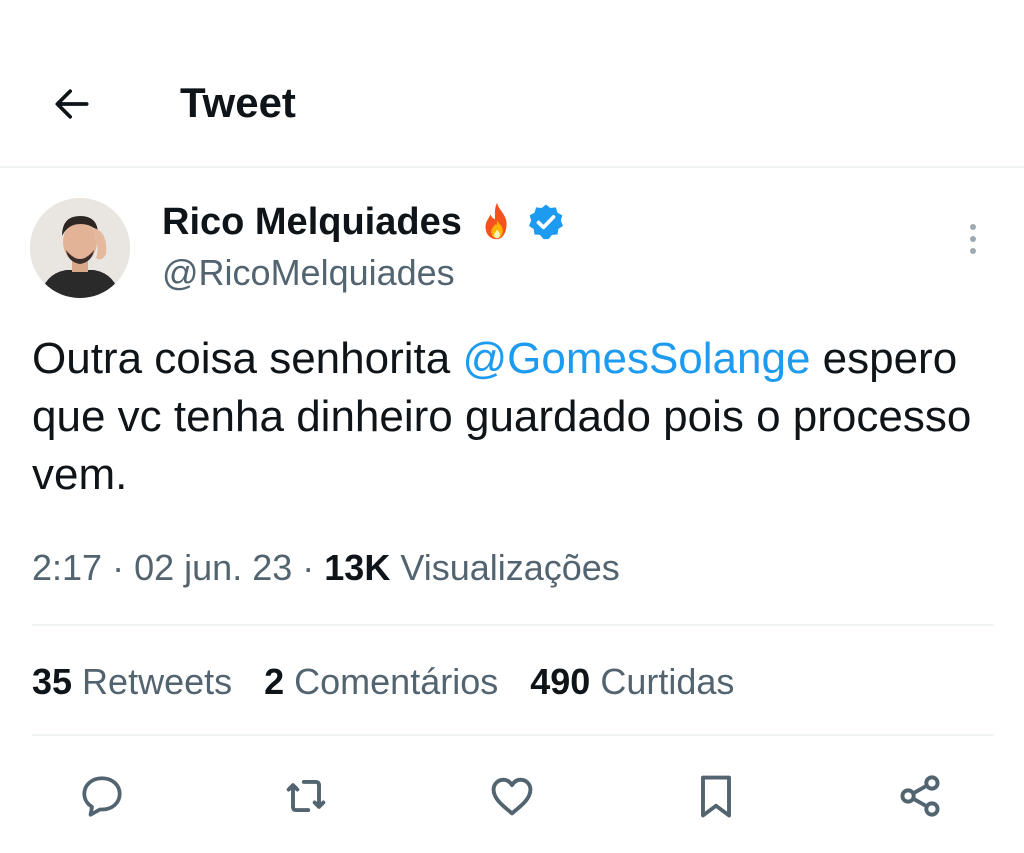 This screenshot has width=1024, height=853. I want to click on retweets-label: Retweets, so click(157, 681).